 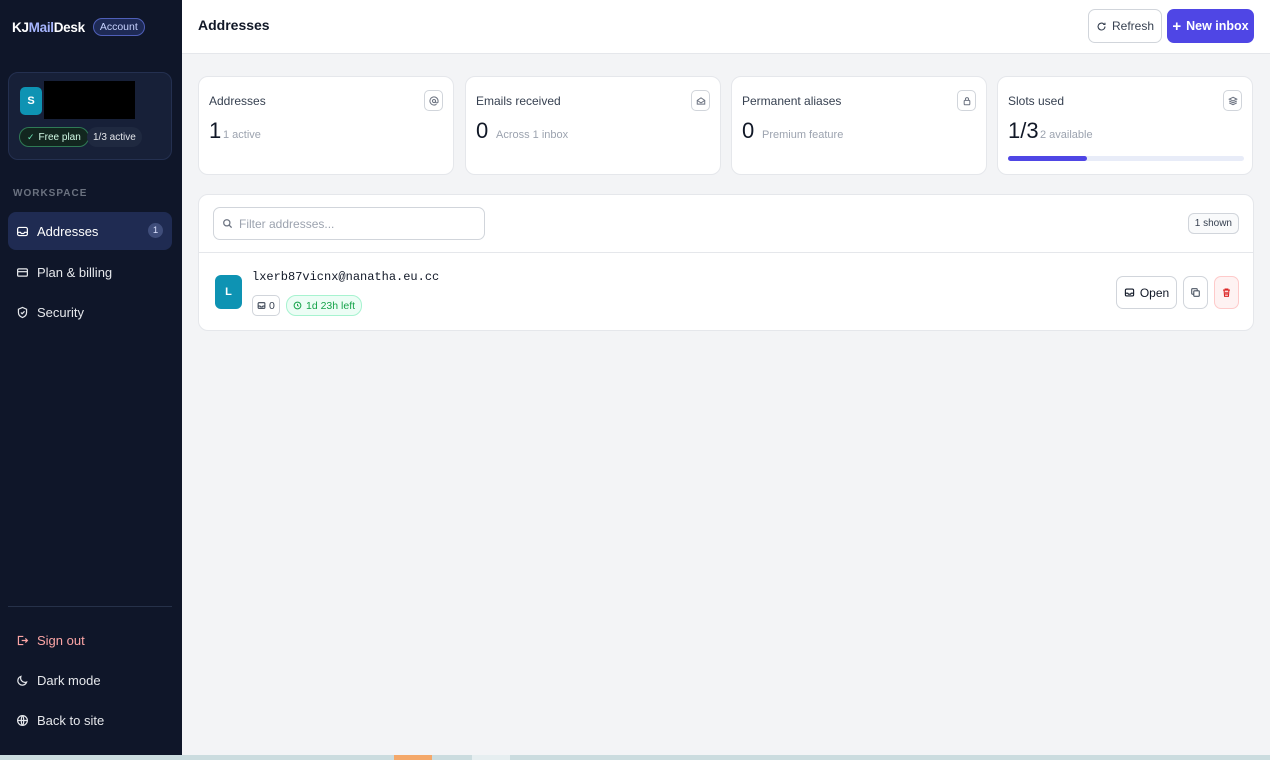 What do you see at coordinates (228, 224) in the screenshot?
I see `search-icon` at bounding box center [228, 224].